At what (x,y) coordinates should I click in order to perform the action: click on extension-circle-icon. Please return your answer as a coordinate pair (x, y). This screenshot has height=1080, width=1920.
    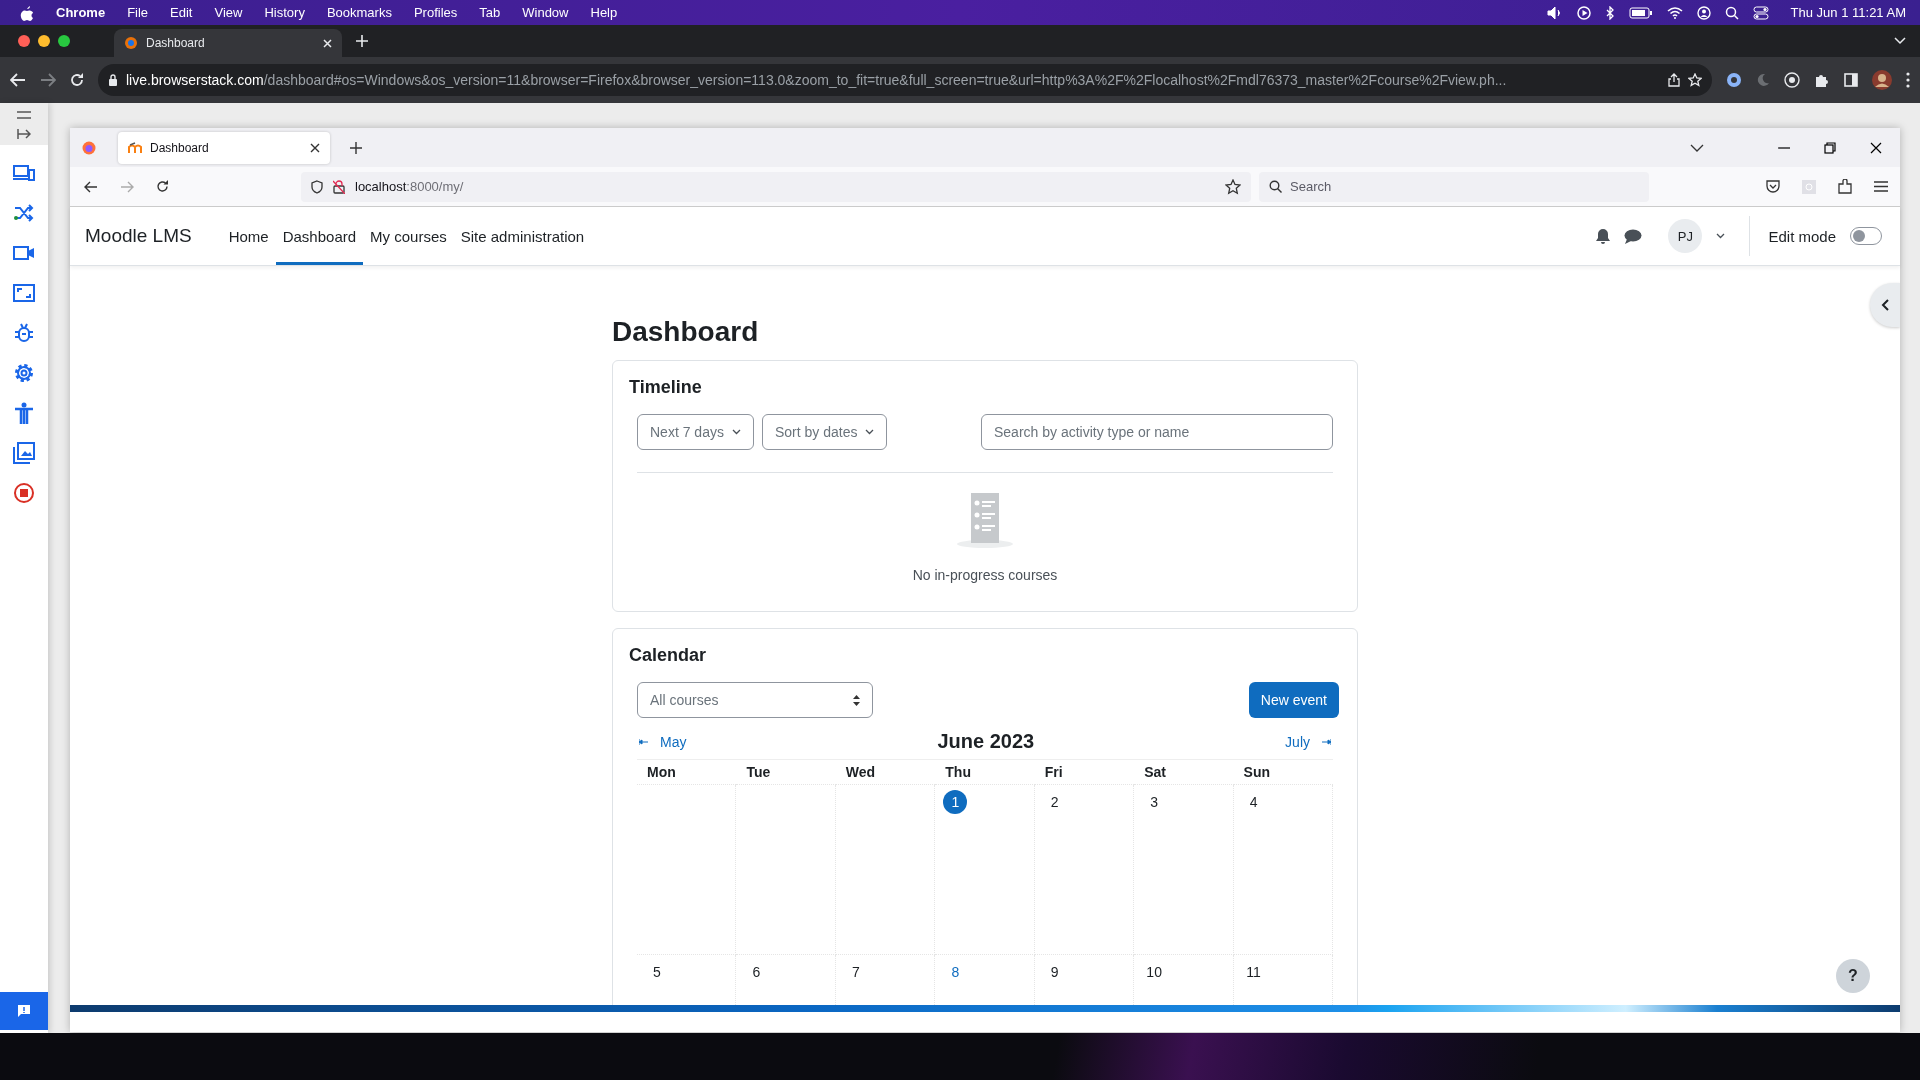
    Looking at the image, I should click on (1734, 80).